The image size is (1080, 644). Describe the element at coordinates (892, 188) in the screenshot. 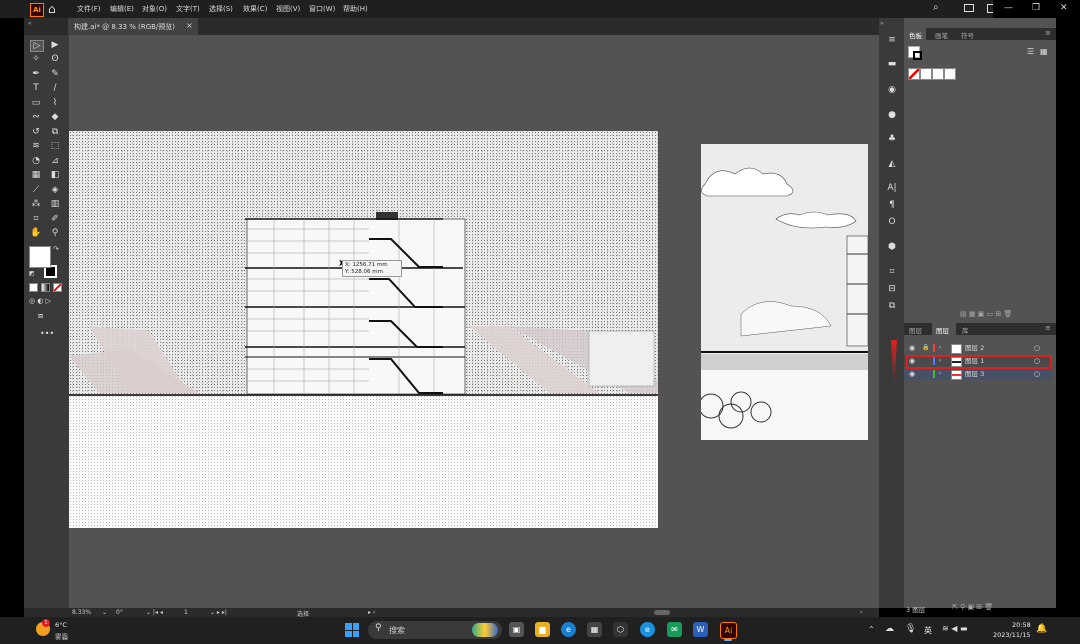

I see `character-icon: A|` at that location.